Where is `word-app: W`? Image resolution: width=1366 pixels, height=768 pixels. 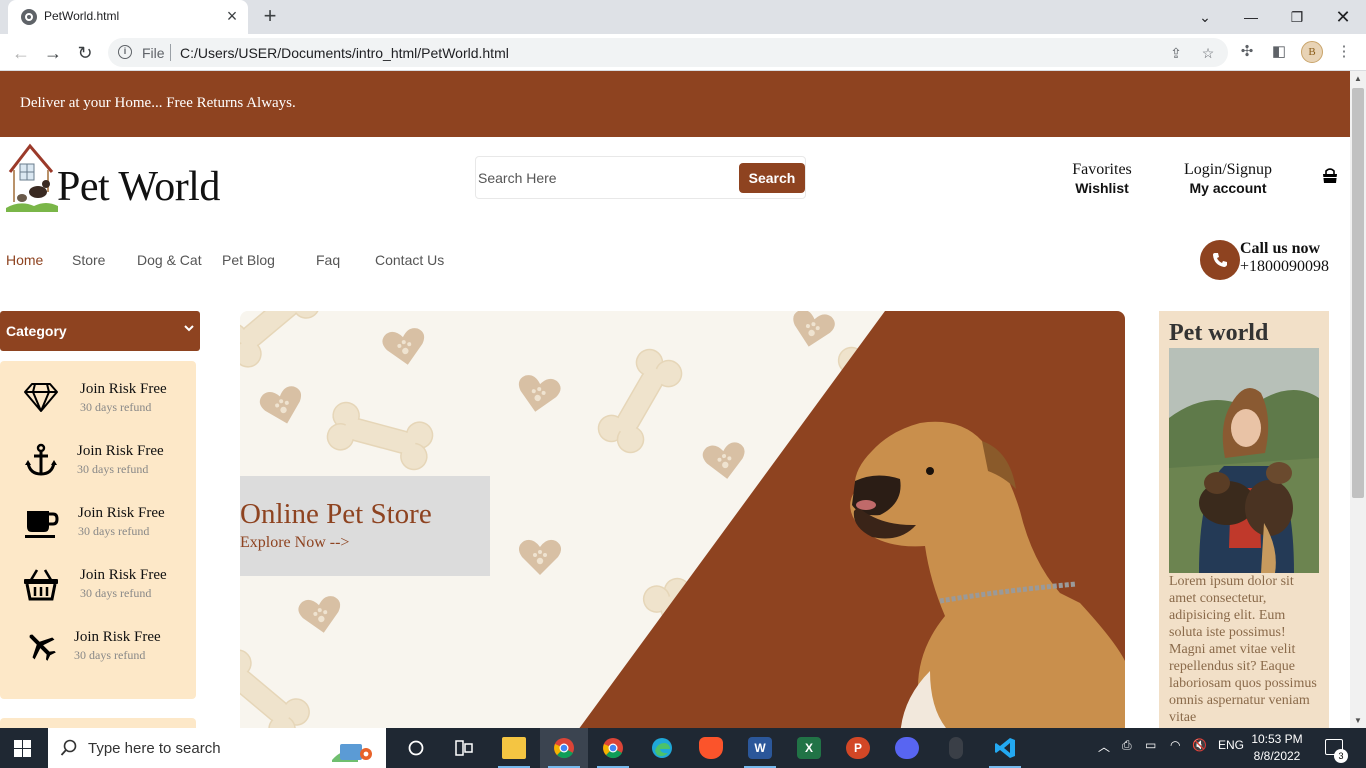 word-app: W is located at coordinates (760, 748).